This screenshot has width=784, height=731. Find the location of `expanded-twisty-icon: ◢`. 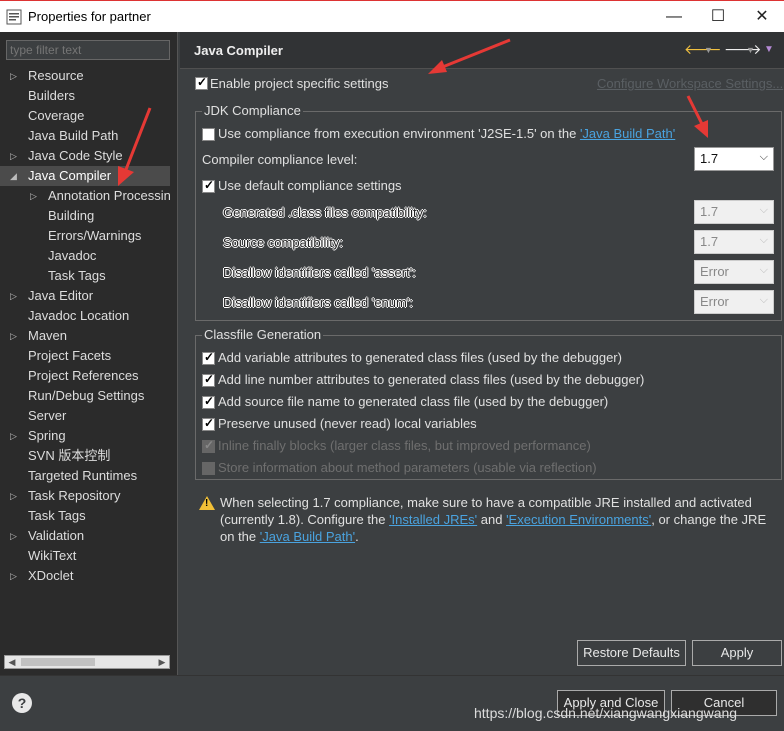

expanded-twisty-icon: ◢ is located at coordinates (15, 176).